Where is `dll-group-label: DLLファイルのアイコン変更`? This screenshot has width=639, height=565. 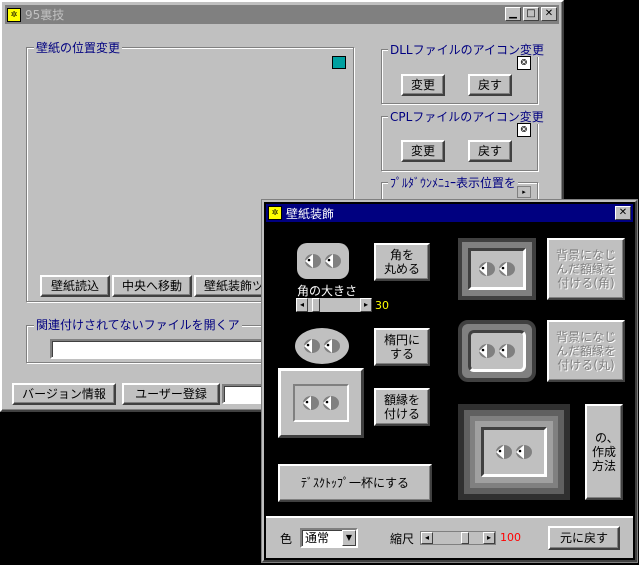 dll-group-label: DLLファイルのアイコン変更 is located at coordinates (467, 50).